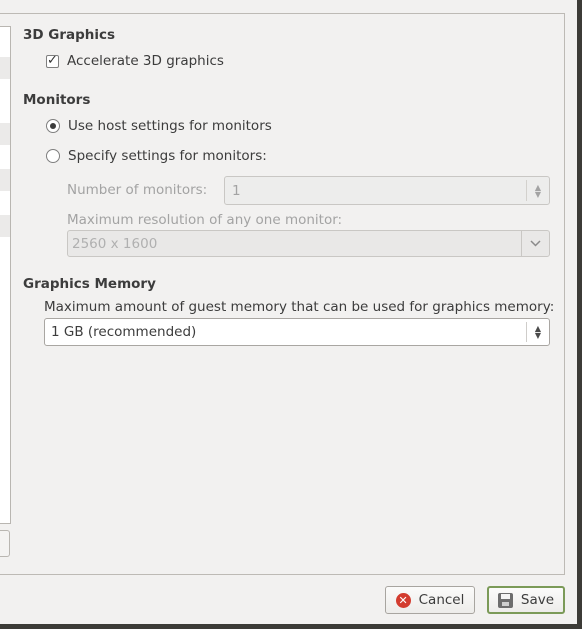 The image size is (582, 629). Describe the element at coordinates (205, 220) in the screenshot. I see `max-resolution-label: Maximum resolution of any one monitor:` at that location.